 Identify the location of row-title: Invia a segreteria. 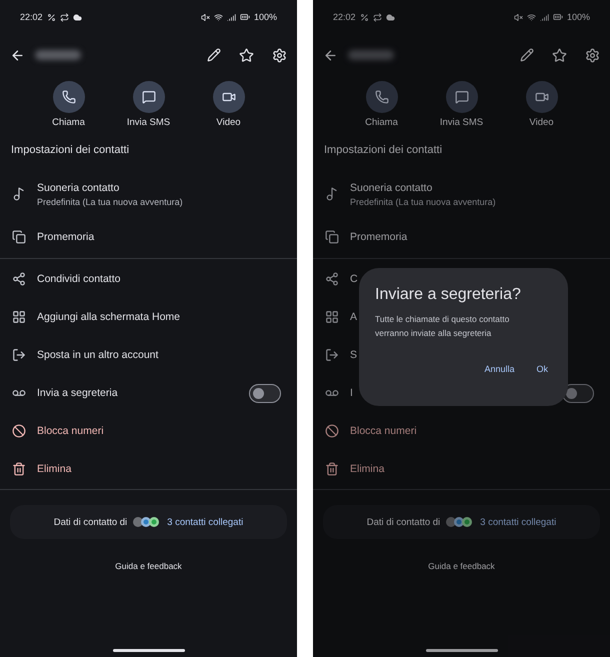
(77, 393).